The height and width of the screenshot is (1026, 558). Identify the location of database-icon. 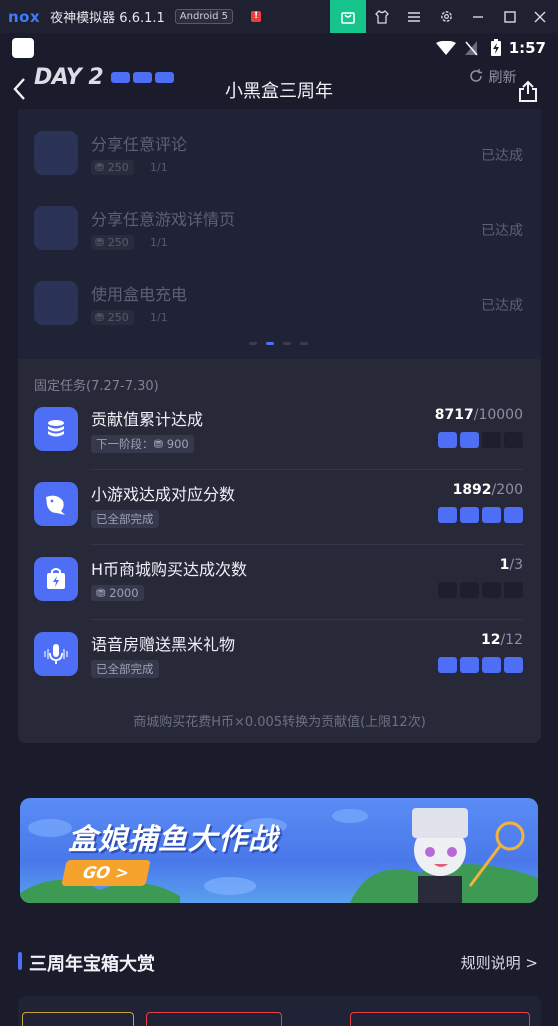
(56, 428).